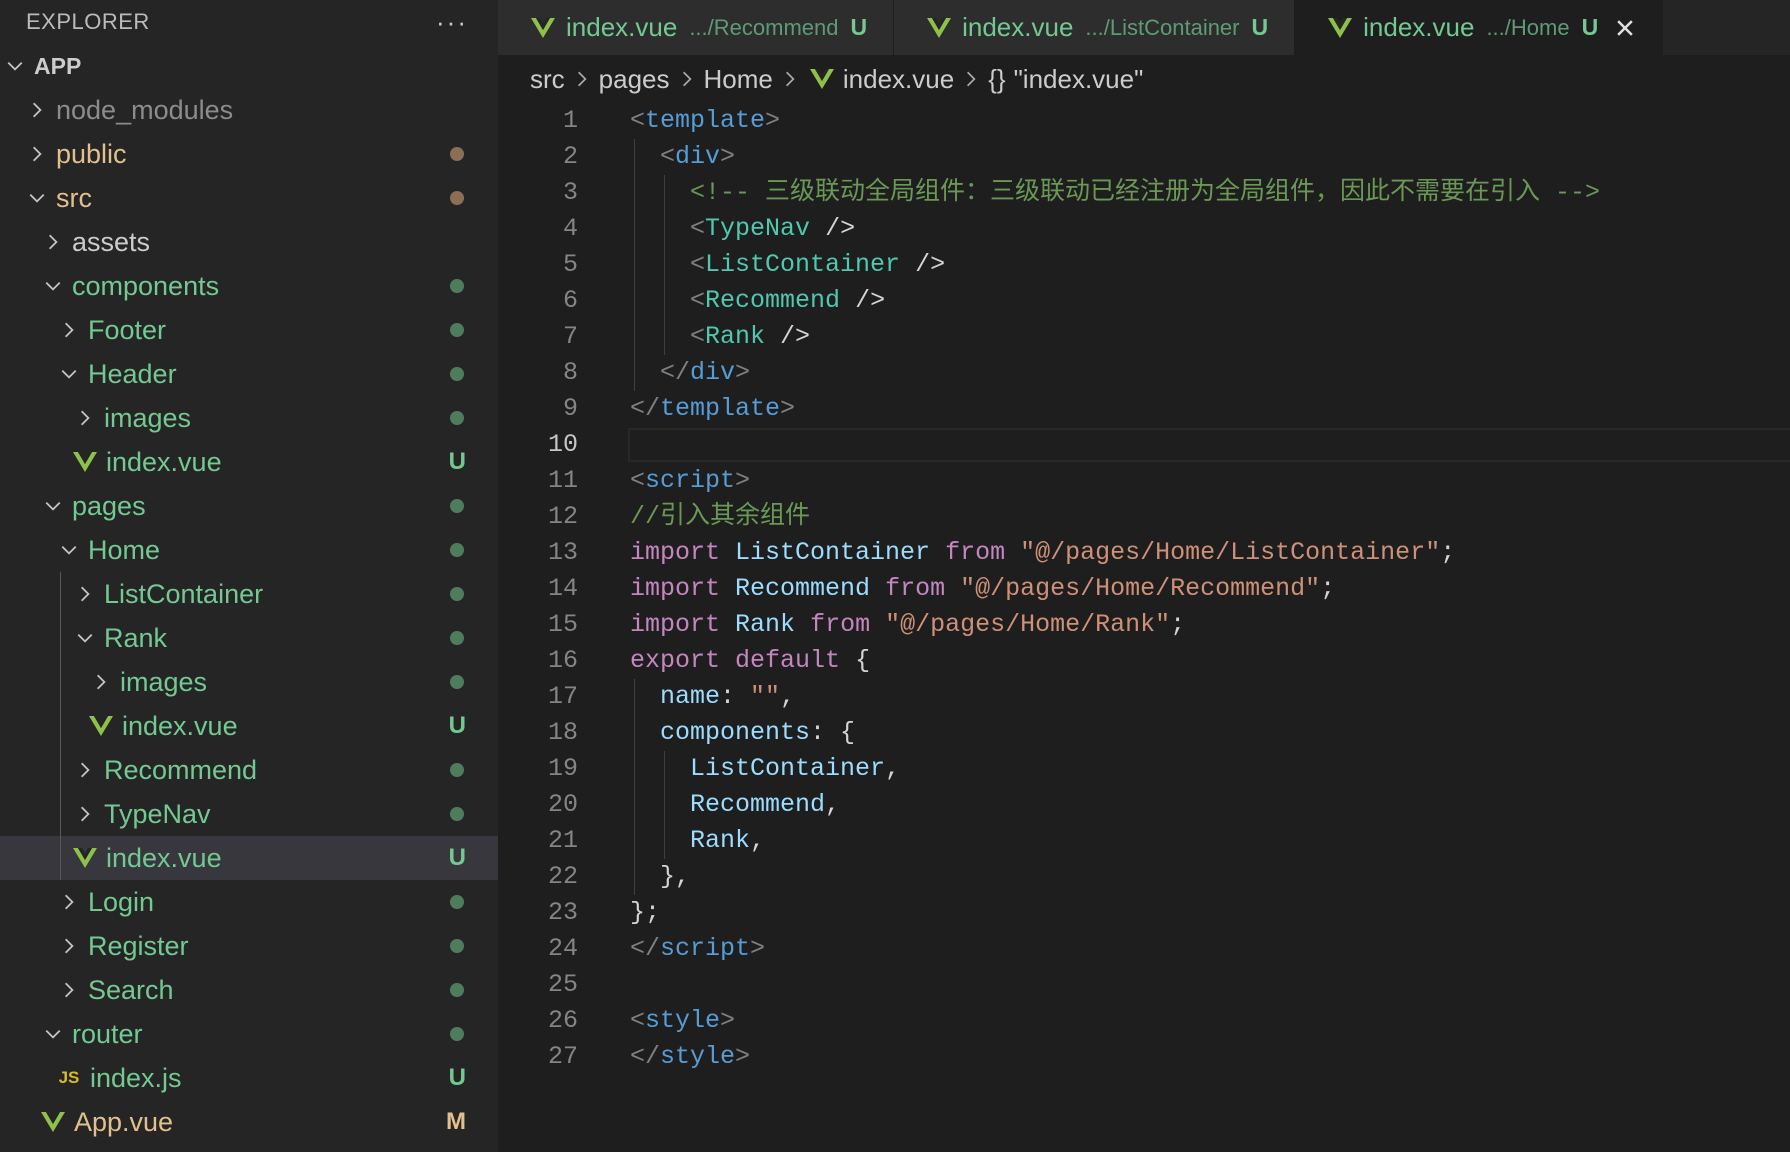 The height and width of the screenshot is (1152, 1790). I want to click on code-line: 11 <script>, so click(1144, 481).